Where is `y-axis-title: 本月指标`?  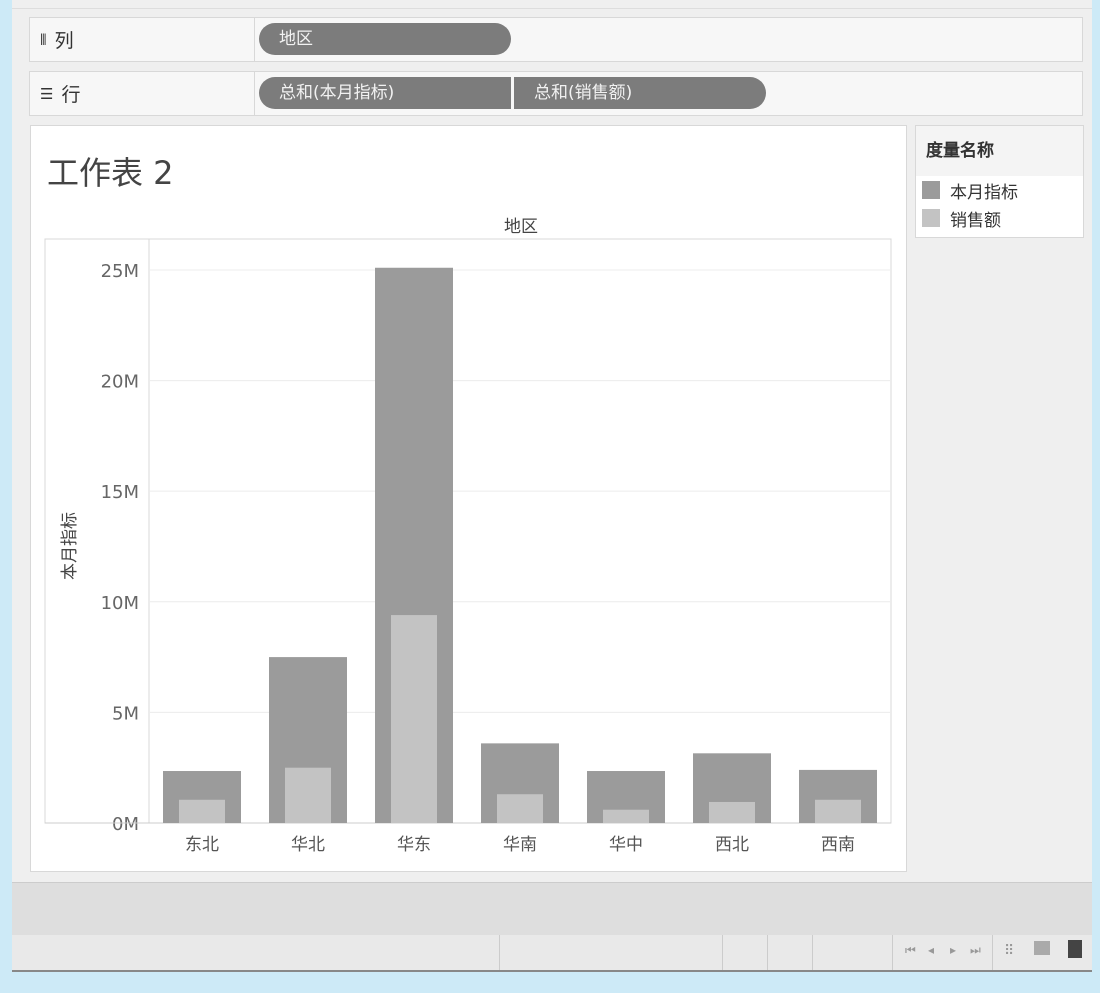 y-axis-title: 本月指标 is located at coordinates (70, 546).